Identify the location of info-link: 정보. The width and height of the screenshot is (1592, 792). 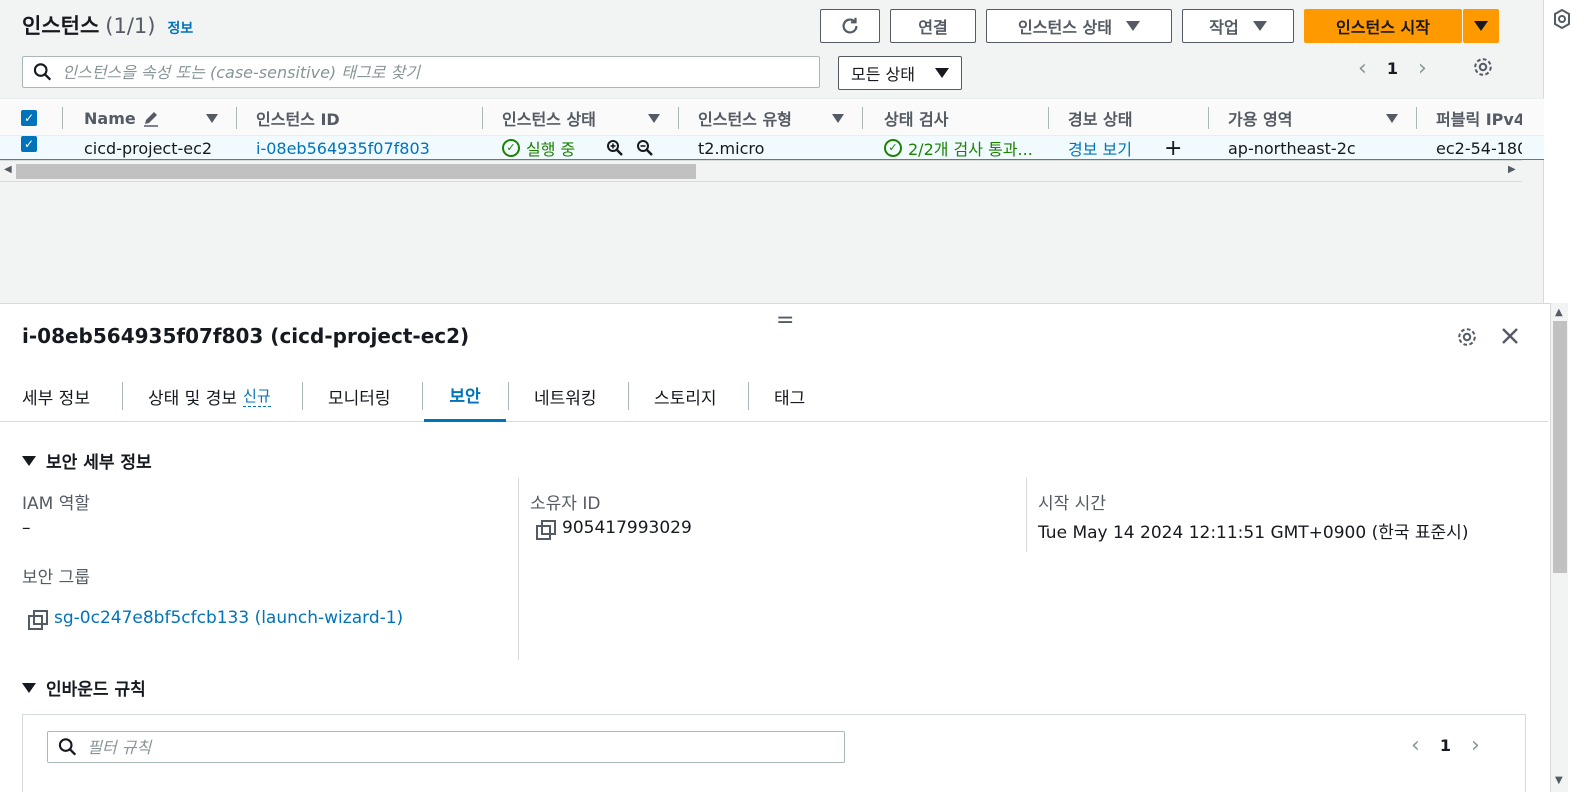
(180, 28).